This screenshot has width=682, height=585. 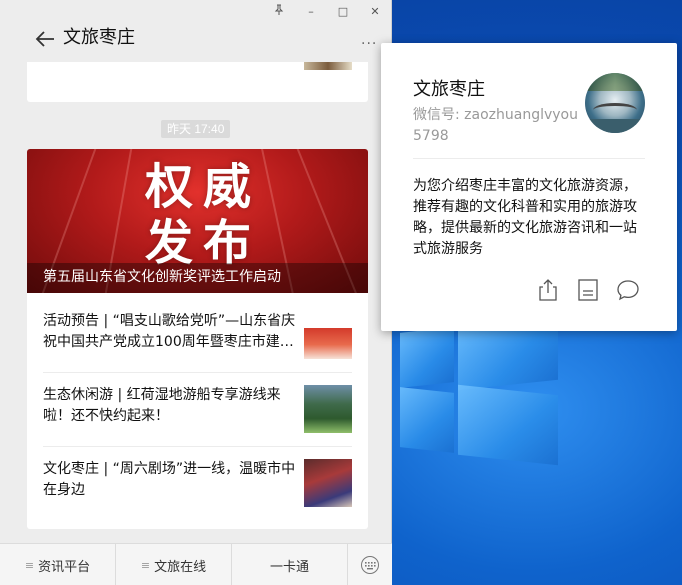 I want to click on keyboard-icon, so click(x=370, y=565).